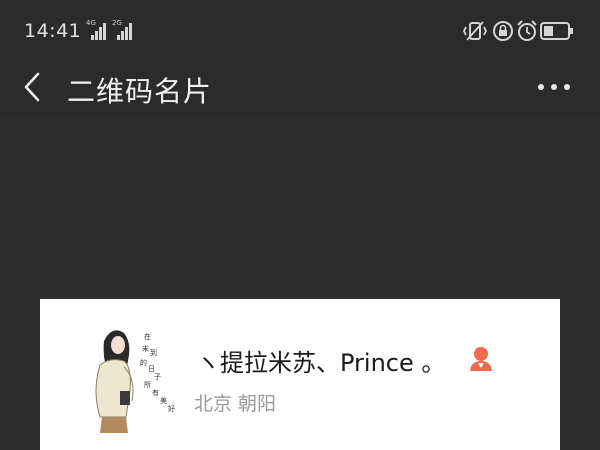 Image resolution: width=600 pixels, height=450 pixels. Describe the element at coordinates (155, 392) in the screenshot. I see `svg-text: 有` at that location.